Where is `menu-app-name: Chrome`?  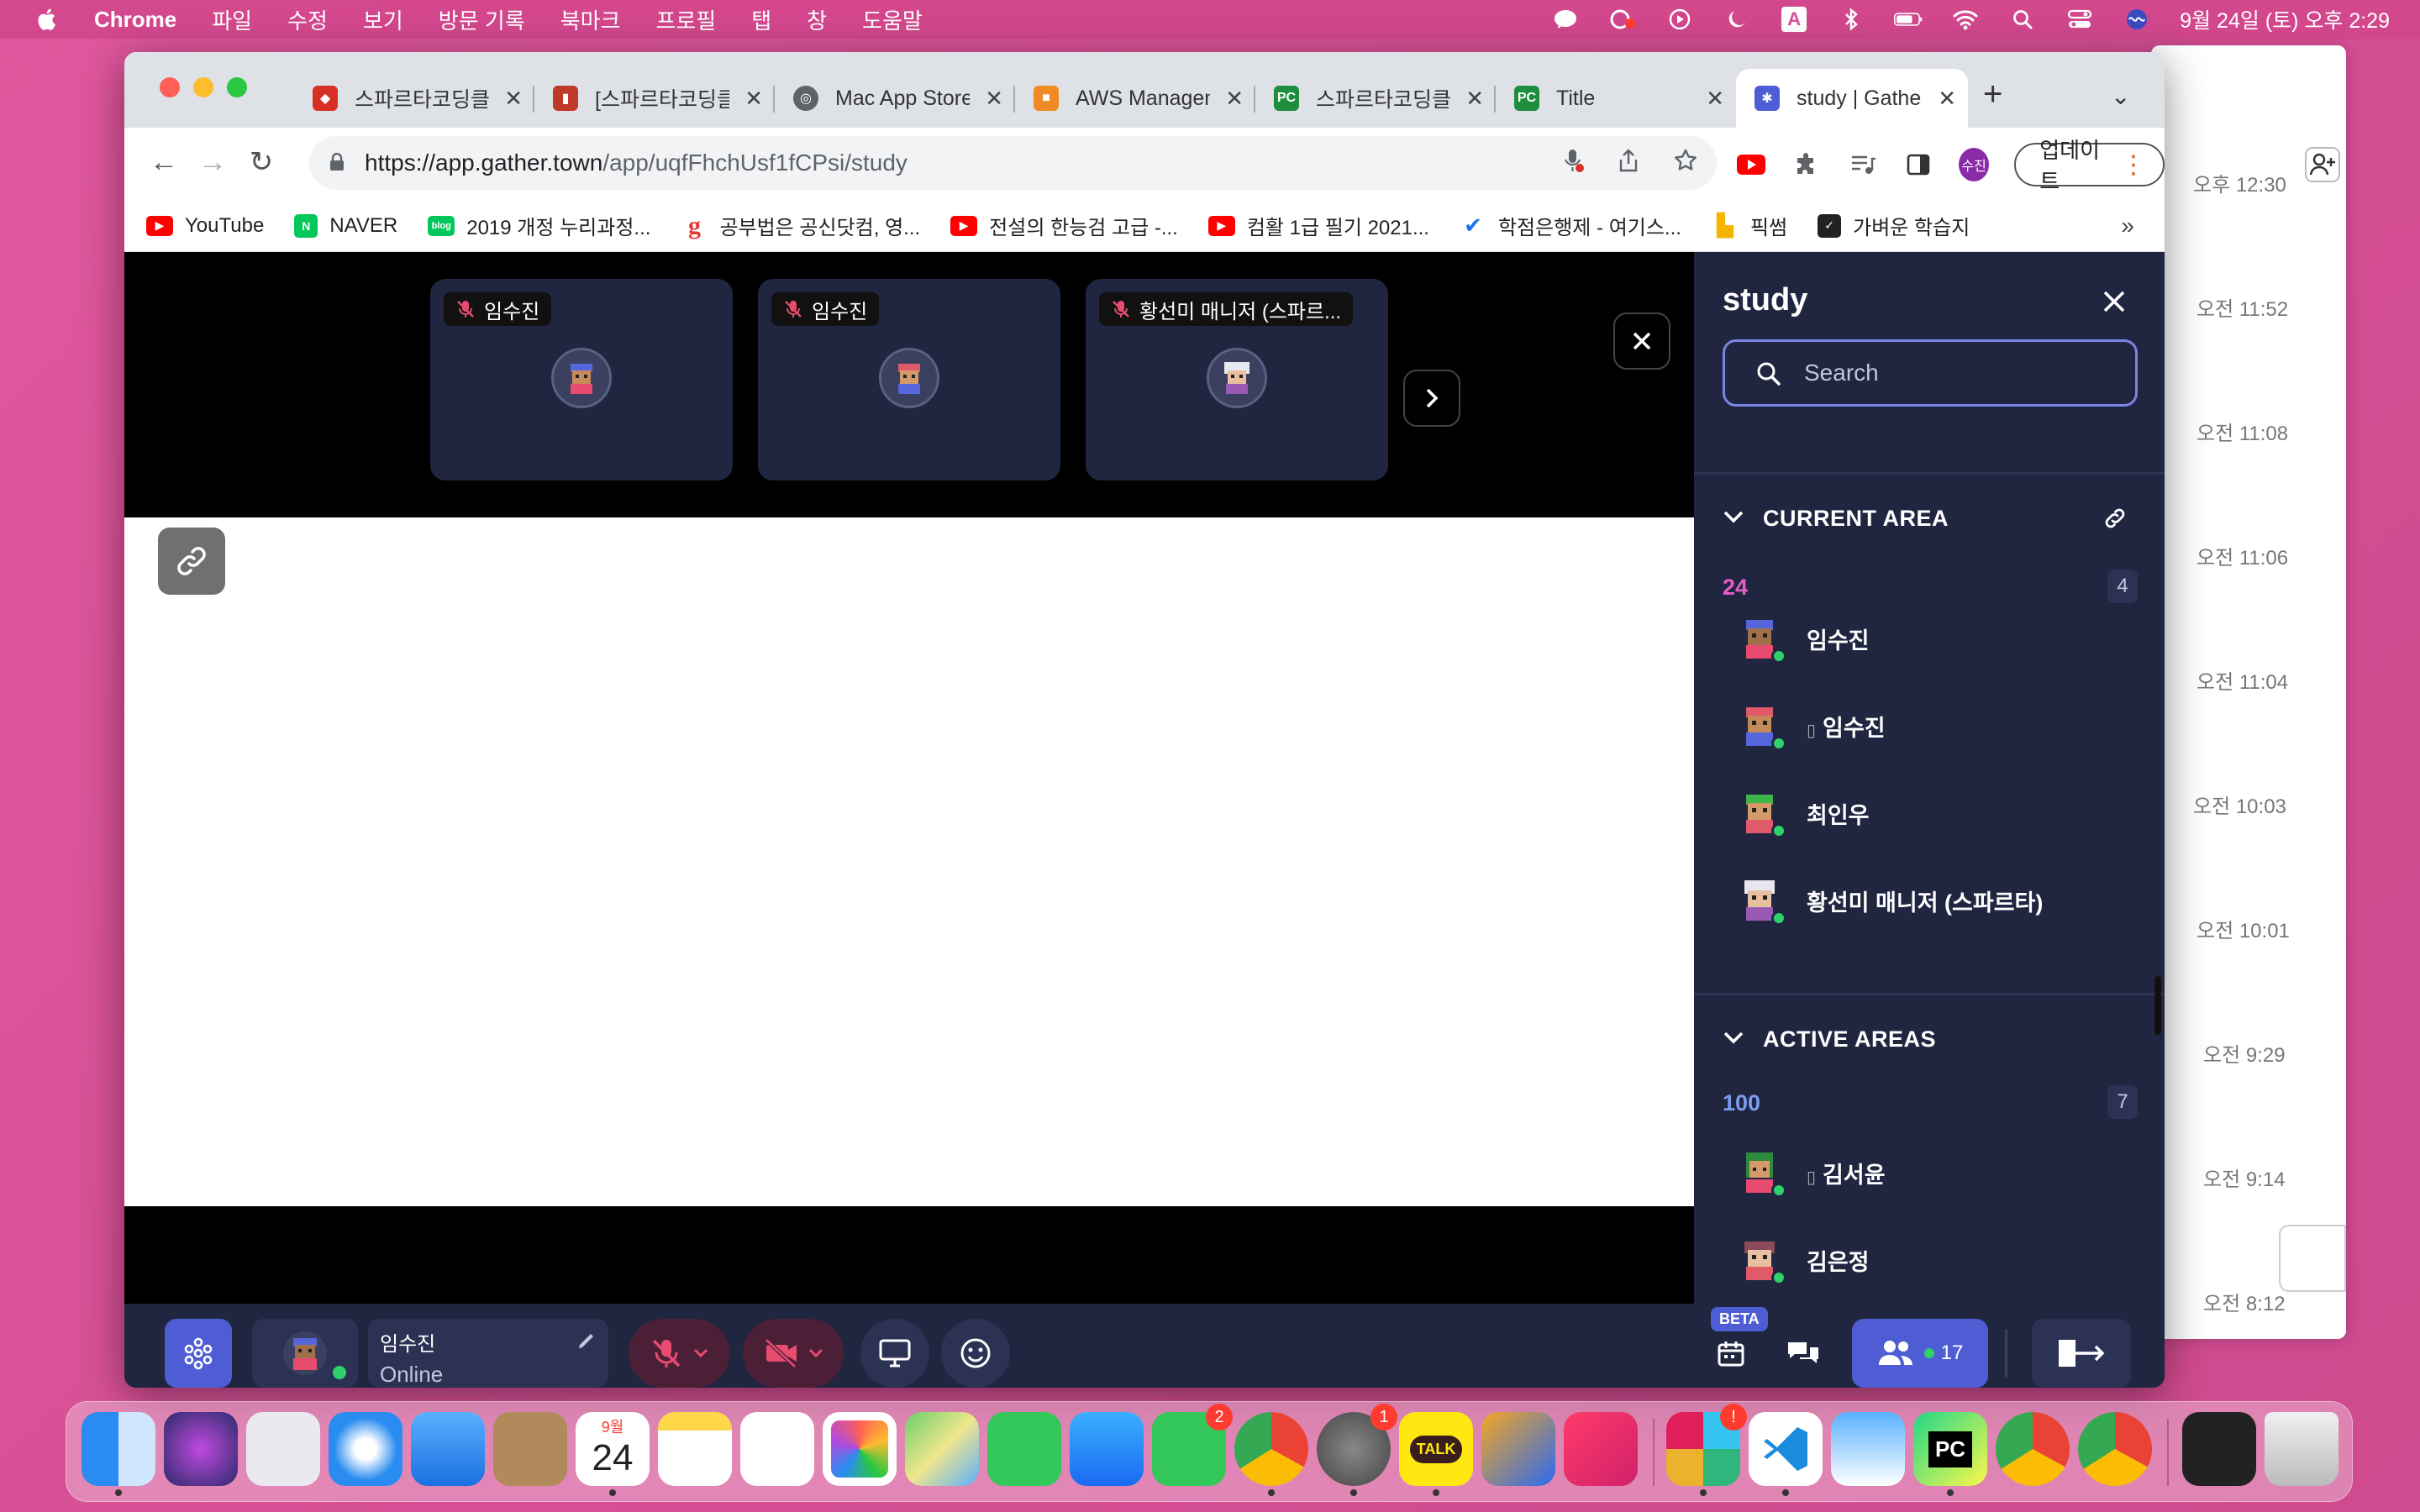
menu-app-name: Chrome is located at coordinates (135, 20).